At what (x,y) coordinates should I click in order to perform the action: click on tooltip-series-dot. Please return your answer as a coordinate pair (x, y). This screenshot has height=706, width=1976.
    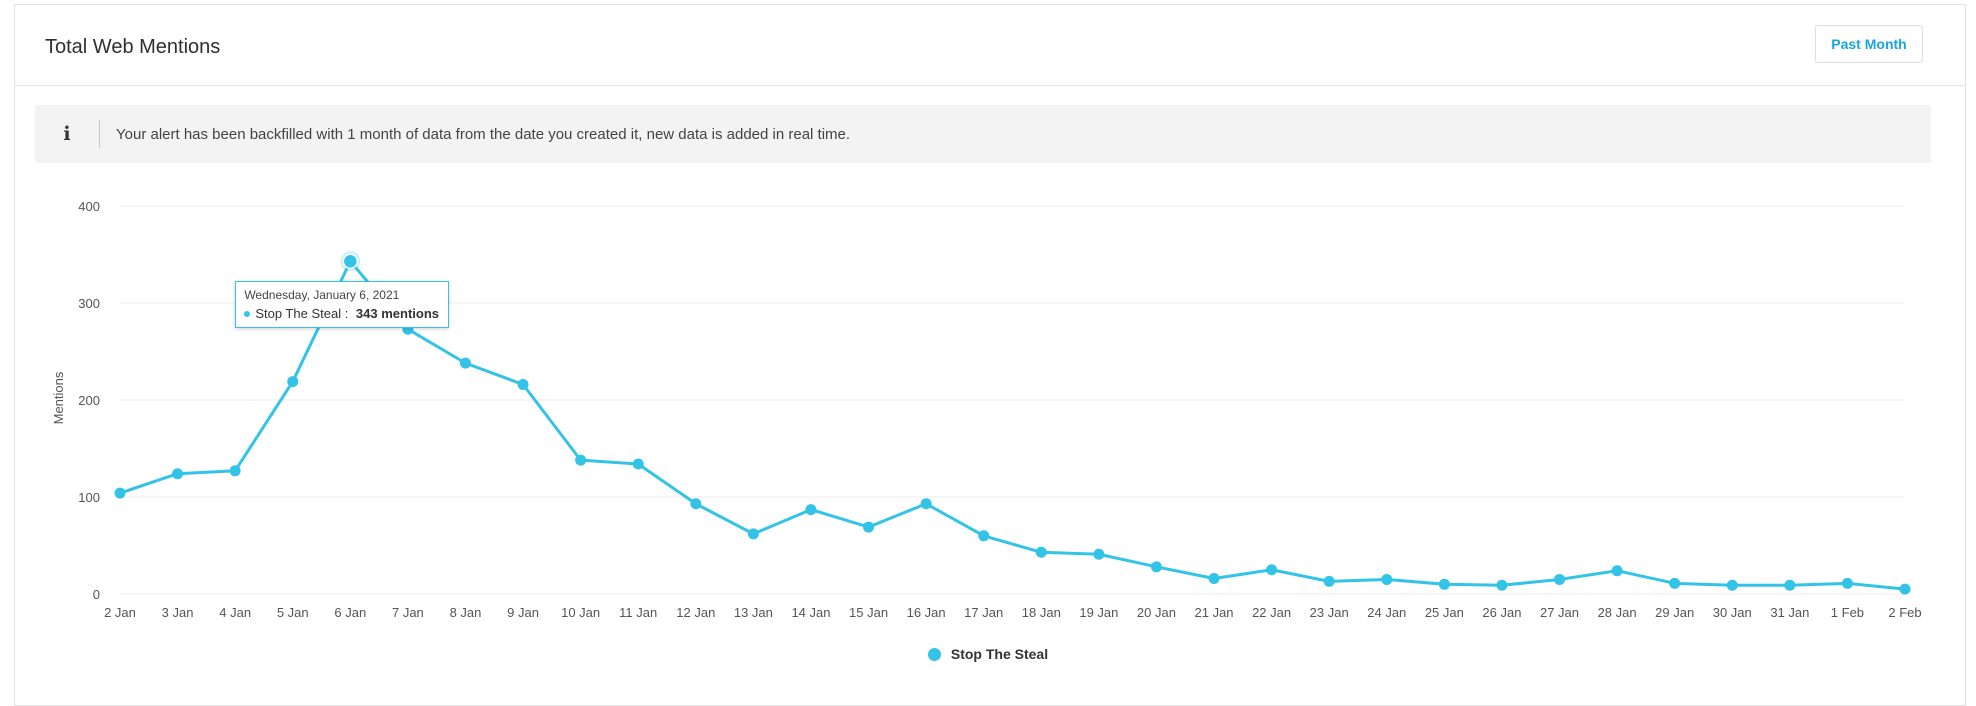
    Looking at the image, I should click on (247, 313).